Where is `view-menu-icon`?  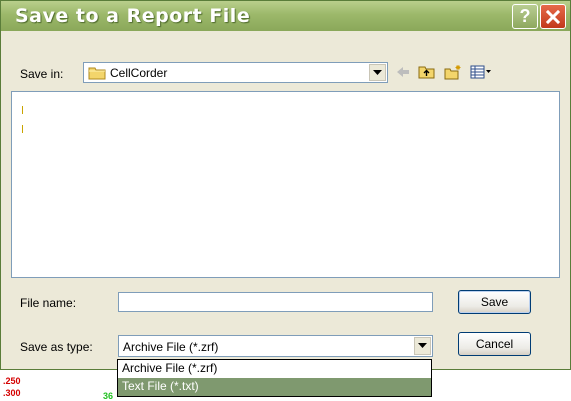 view-menu-icon is located at coordinates (481, 72).